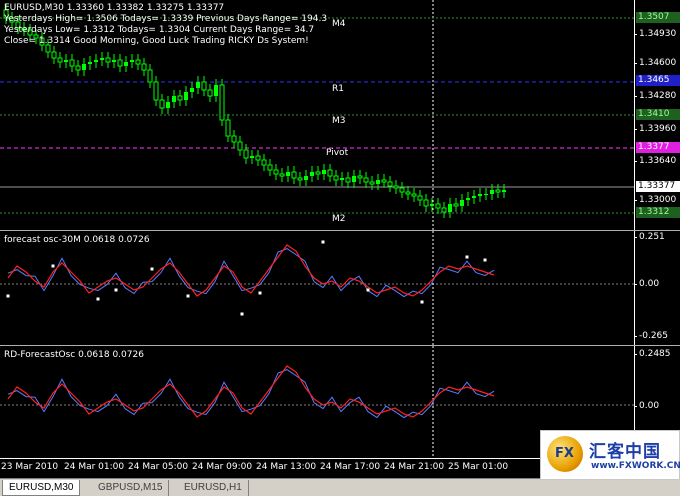 The height and width of the screenshot is (496, 680). What do you see at coordinates (30, 467) in the screenshot?
I see `time-label: 23 Mar 2010` at bounding box center [30, 467].